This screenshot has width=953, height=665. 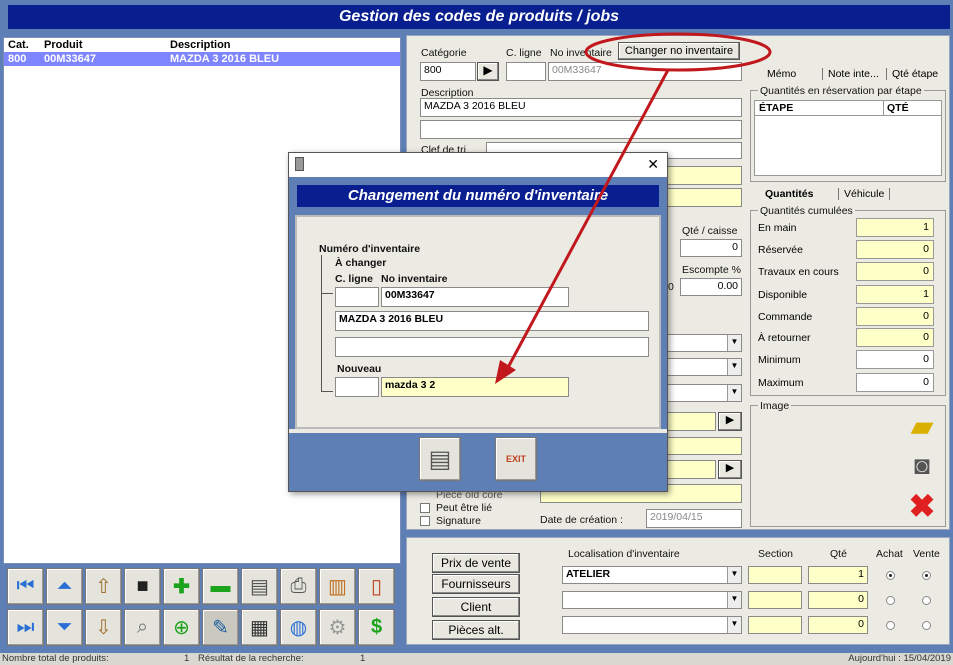 What do you see at coordinates (25, 627) in the screenshot?
I see `last-record-icon: ⏭` at bounding box center [25, 627].